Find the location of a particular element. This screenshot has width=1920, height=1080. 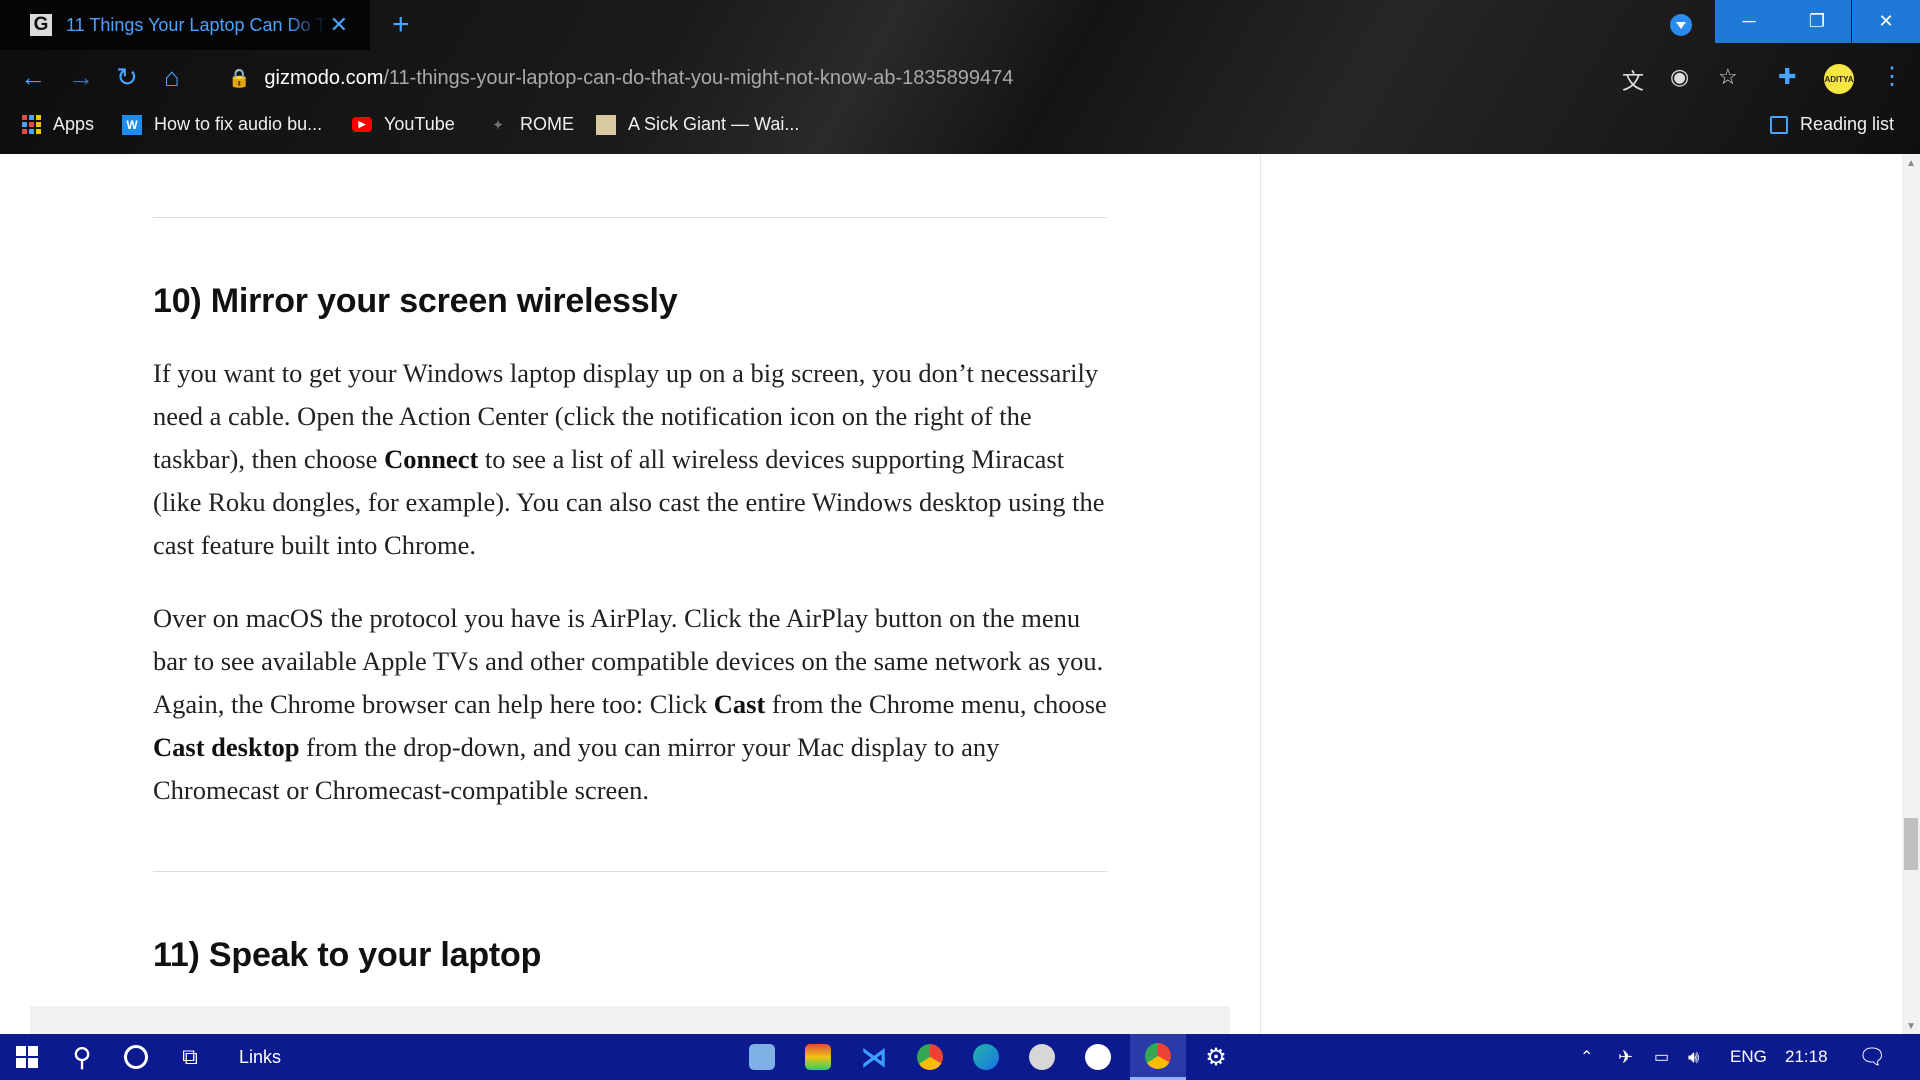

youtube-icon: ▶ is located at coordinates (362, 124).